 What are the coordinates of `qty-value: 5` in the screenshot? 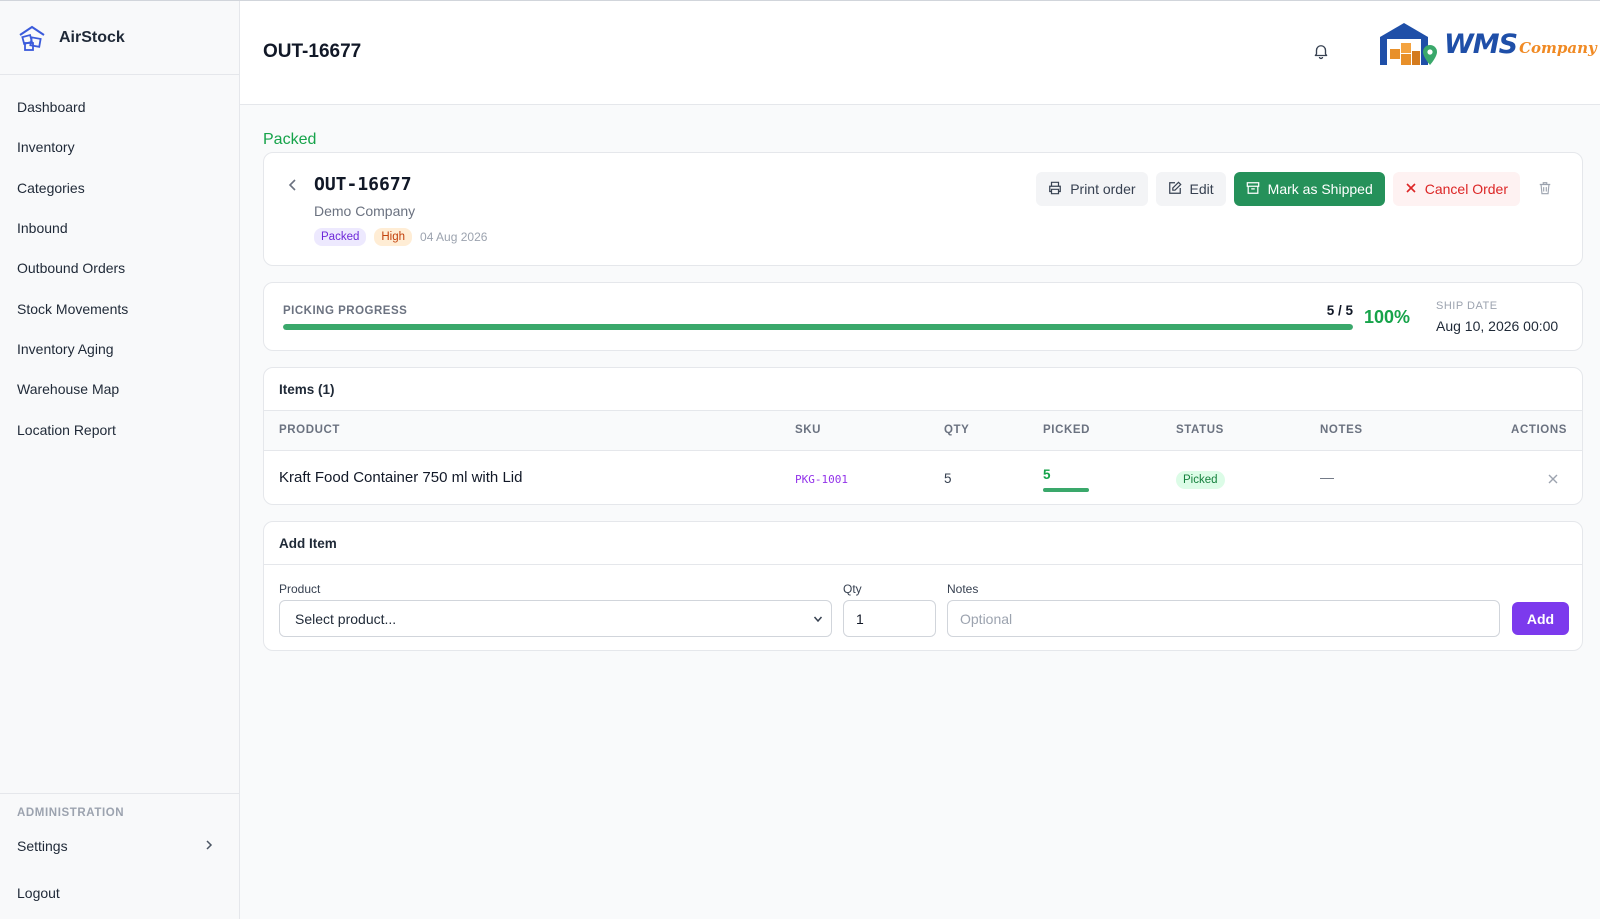 It's located at (948, 478).